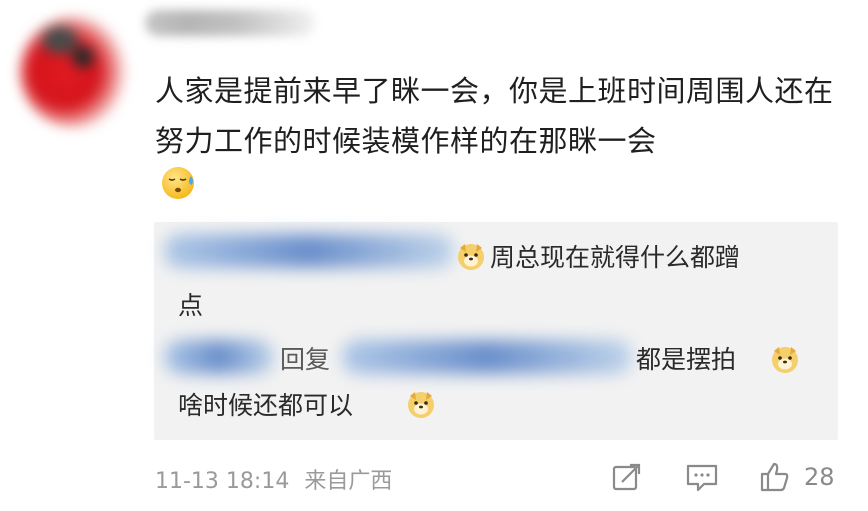 This screenshot has height=511, width=868. I want to click on comment-text: 人家是提前来早了眯一会，你是上班时间周围人还在努力工作的时候装模作样的在那眯一会, so click(494, 116).